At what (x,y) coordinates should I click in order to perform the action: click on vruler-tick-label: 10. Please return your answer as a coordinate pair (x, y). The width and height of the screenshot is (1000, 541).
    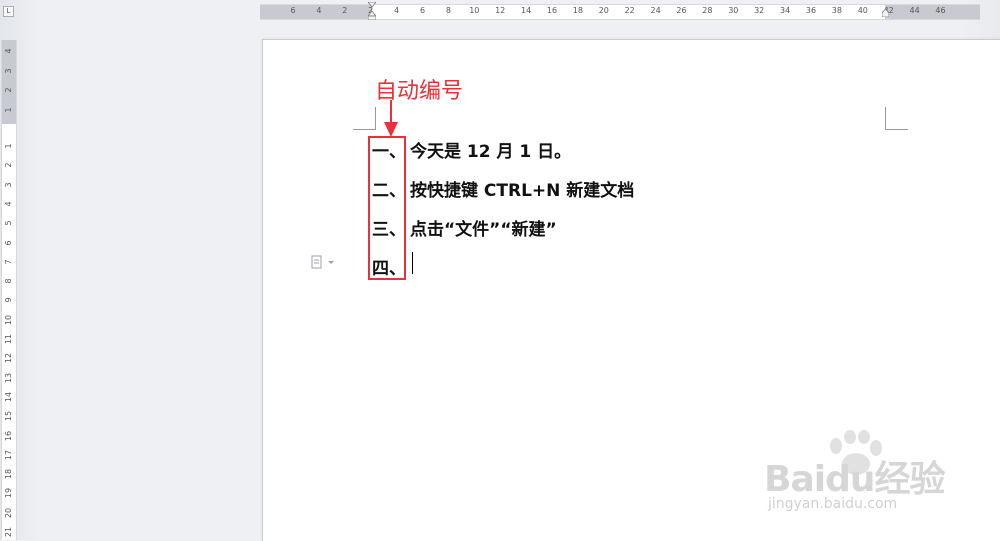
    Looking at the image, I should click on (8, 319).